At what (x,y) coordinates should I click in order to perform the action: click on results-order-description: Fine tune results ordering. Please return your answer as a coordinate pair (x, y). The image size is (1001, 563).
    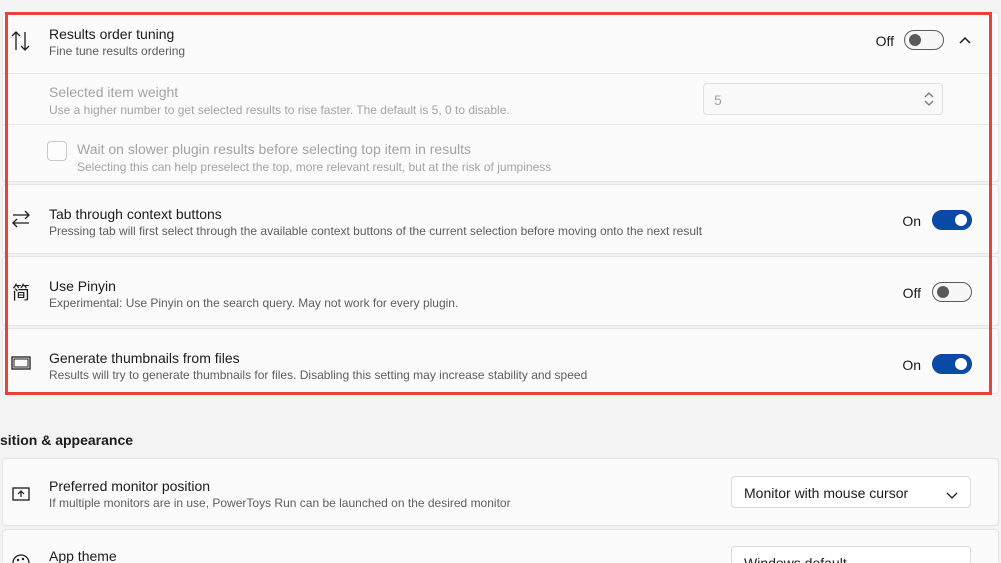
    Looking at the image, I should click on (117, 51).